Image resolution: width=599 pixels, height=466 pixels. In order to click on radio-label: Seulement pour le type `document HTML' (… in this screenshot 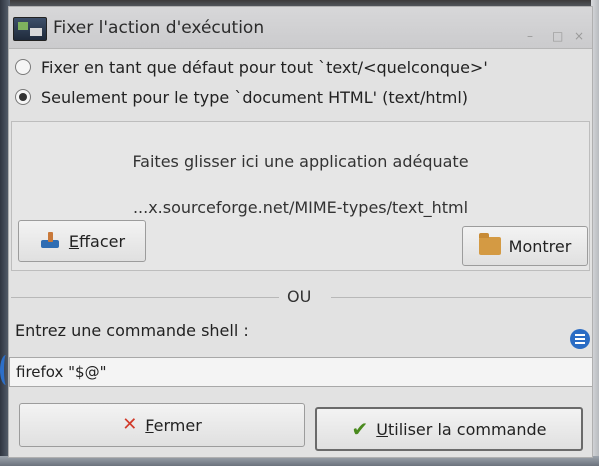, I will do `click(255, 97)`.